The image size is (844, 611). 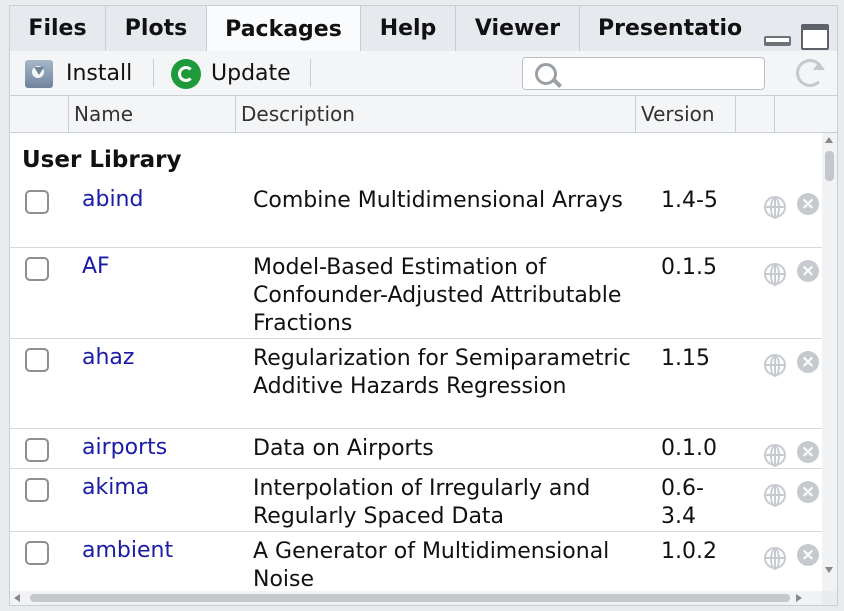 I want to click on update-button: Update, so click(x=231, y=73).